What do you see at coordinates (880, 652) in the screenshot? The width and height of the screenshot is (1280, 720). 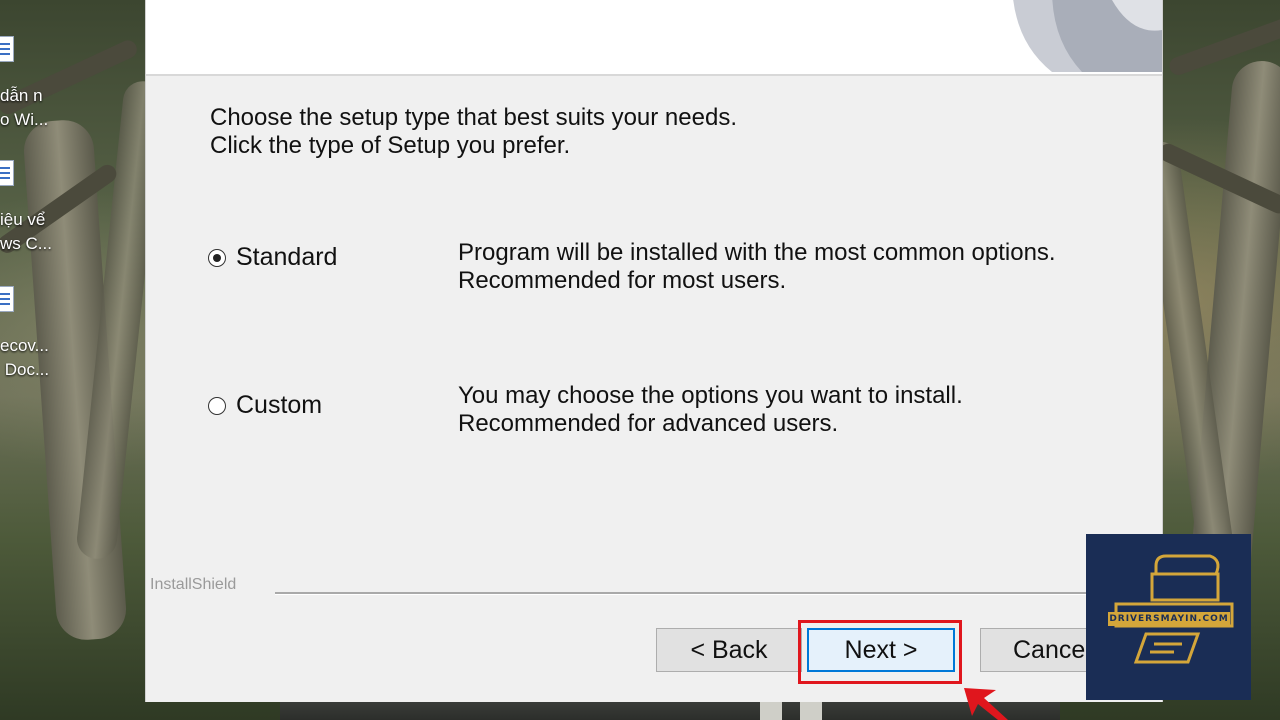 I see `next-button-highlight` at bounding box center [880, 652].